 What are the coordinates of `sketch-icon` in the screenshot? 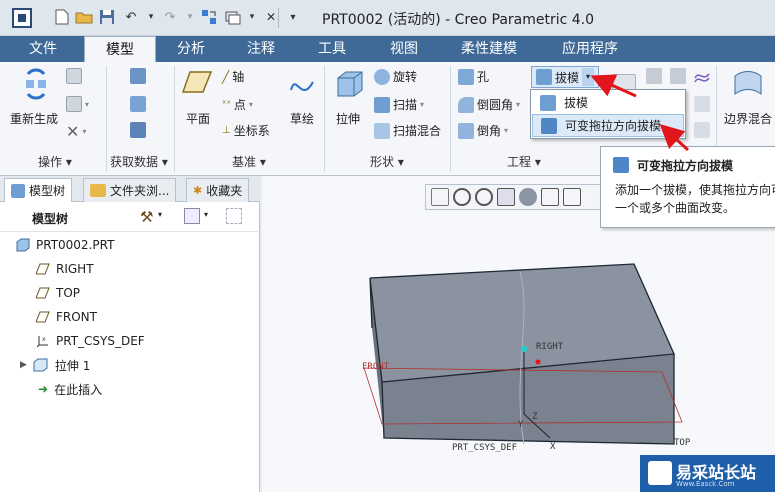 It's located at (302, 84).